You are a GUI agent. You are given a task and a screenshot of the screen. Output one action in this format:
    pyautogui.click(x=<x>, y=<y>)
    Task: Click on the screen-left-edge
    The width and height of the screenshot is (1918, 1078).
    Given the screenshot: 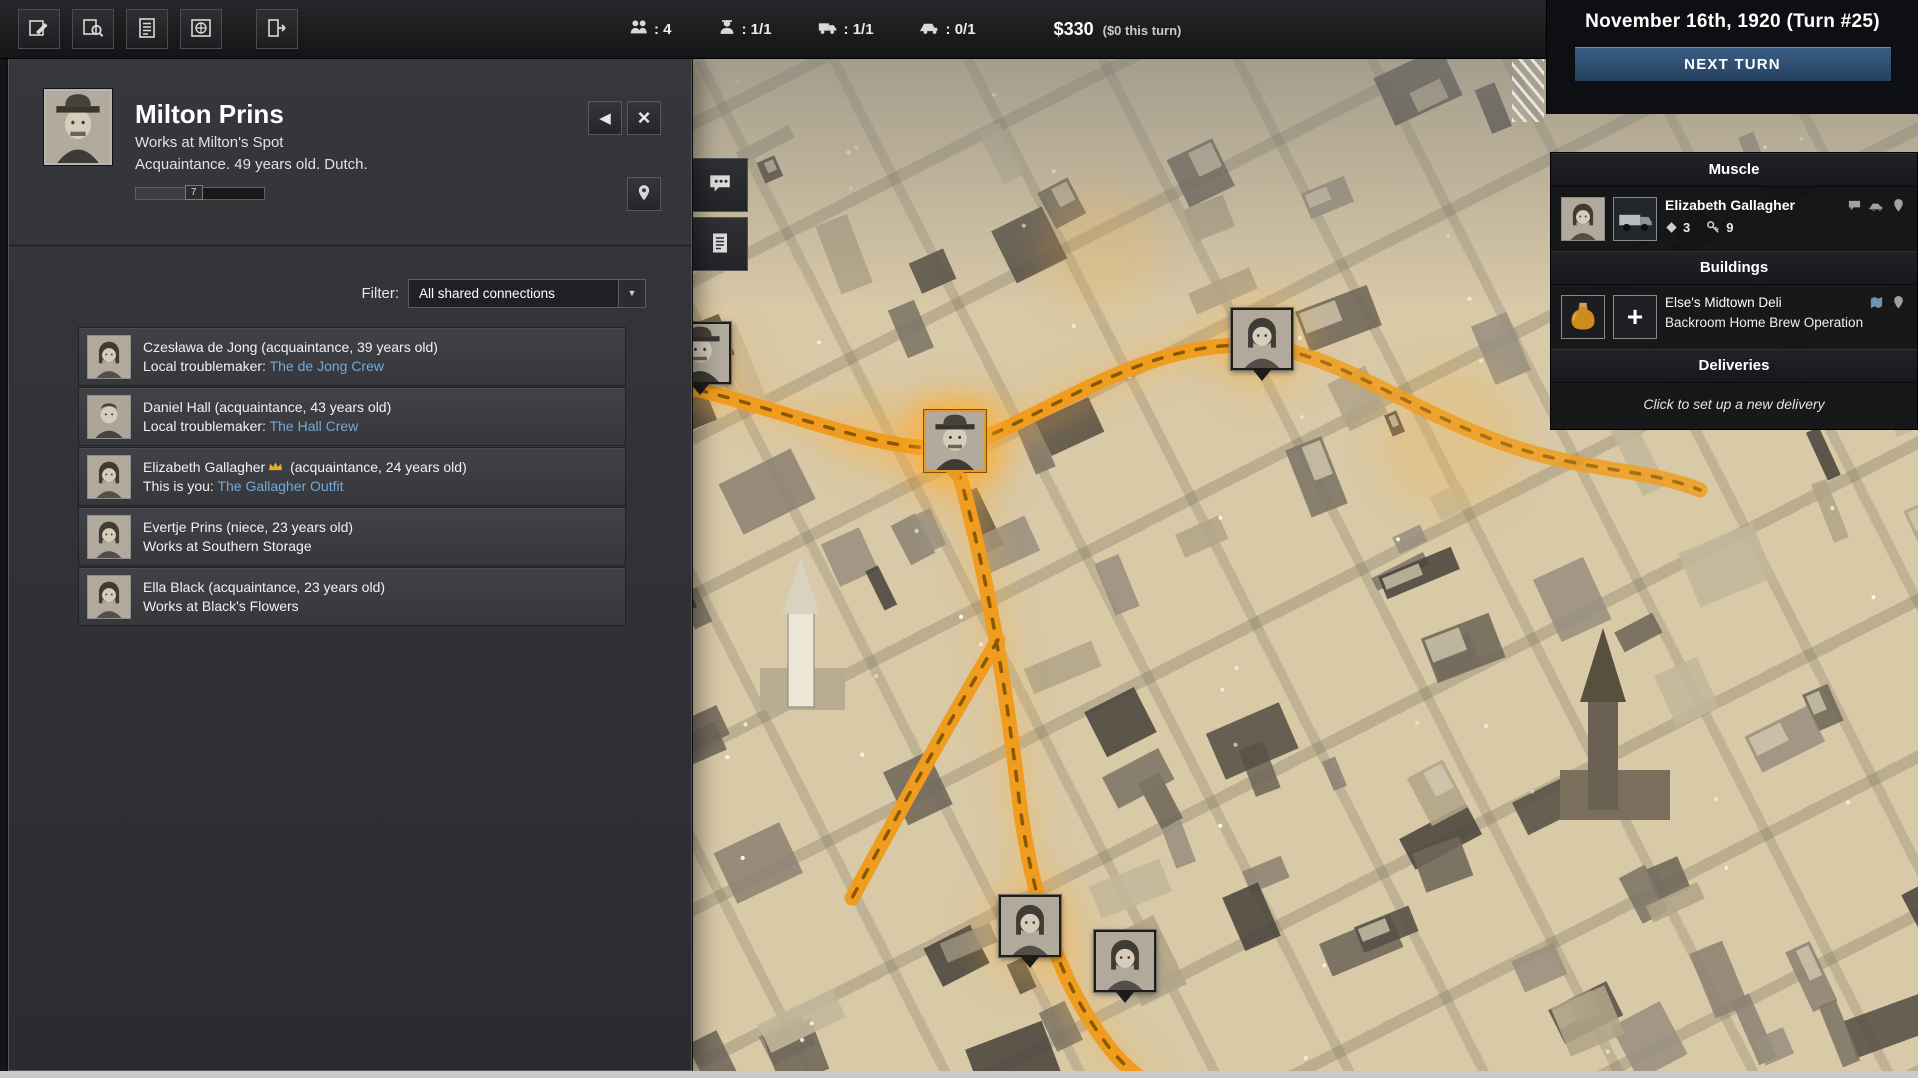 What is the action you would take?
    pyautogui.click(x=4, y=568)
    